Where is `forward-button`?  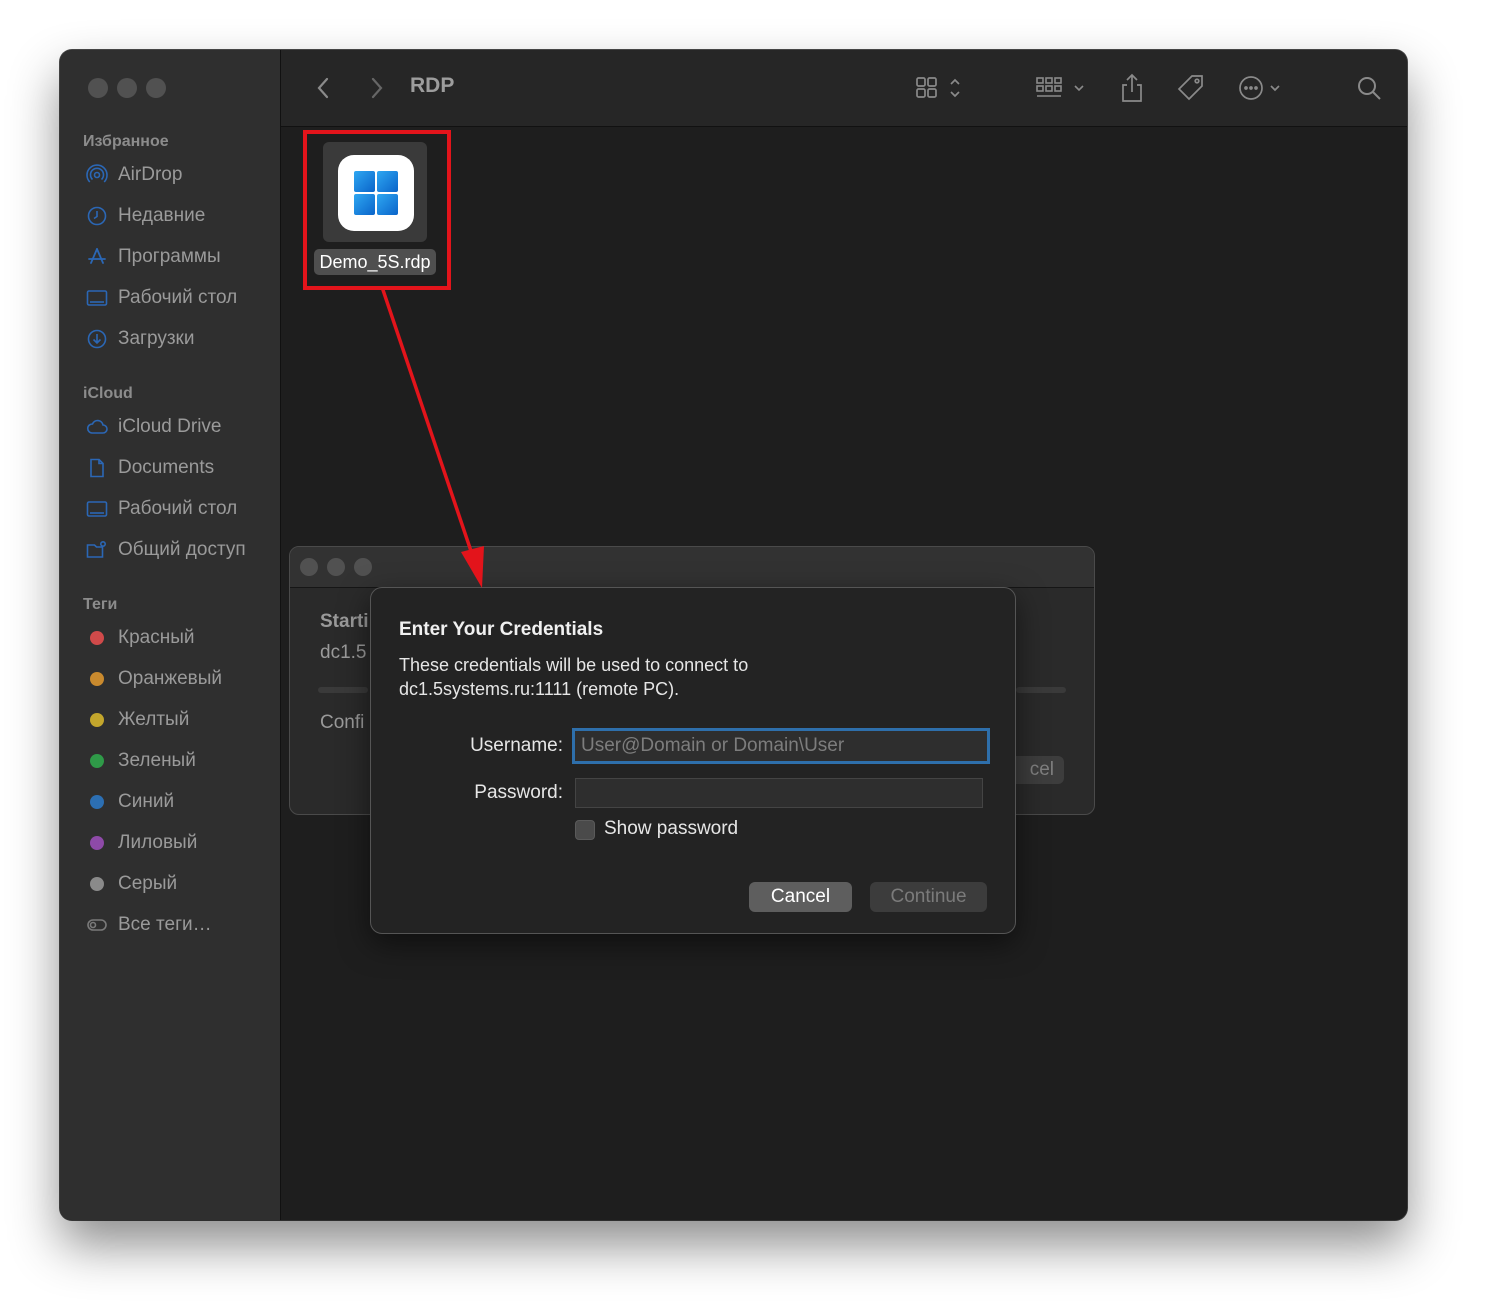
forward-button is located at coordinates (377, 88).